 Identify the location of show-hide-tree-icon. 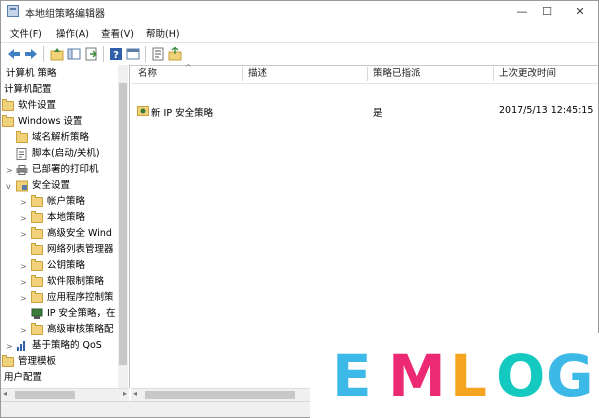
(74, 54).